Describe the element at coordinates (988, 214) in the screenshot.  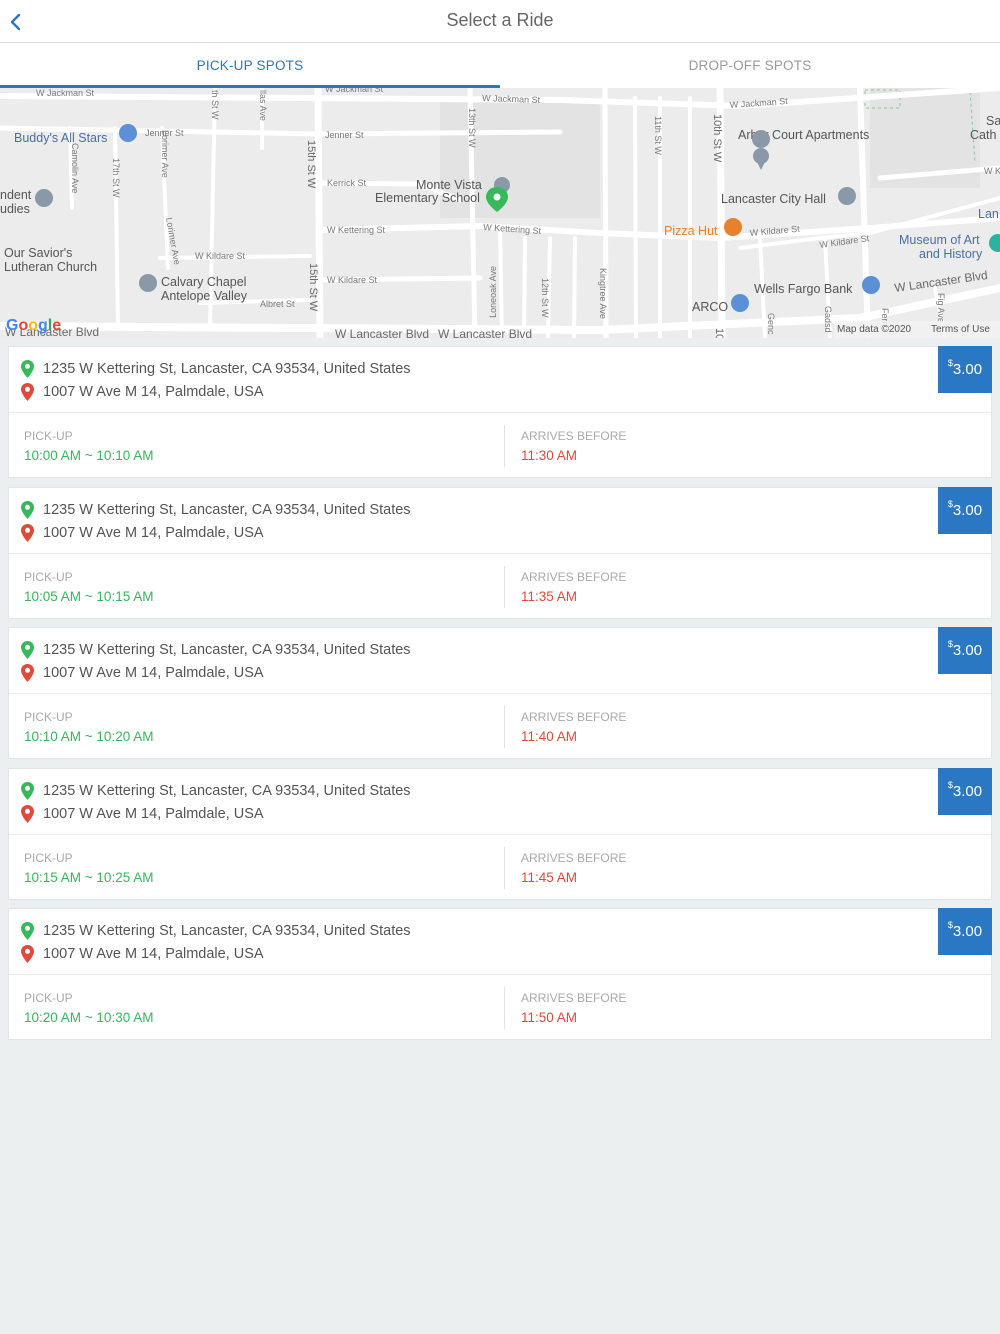
I see `svg-text: Lan` at that location.